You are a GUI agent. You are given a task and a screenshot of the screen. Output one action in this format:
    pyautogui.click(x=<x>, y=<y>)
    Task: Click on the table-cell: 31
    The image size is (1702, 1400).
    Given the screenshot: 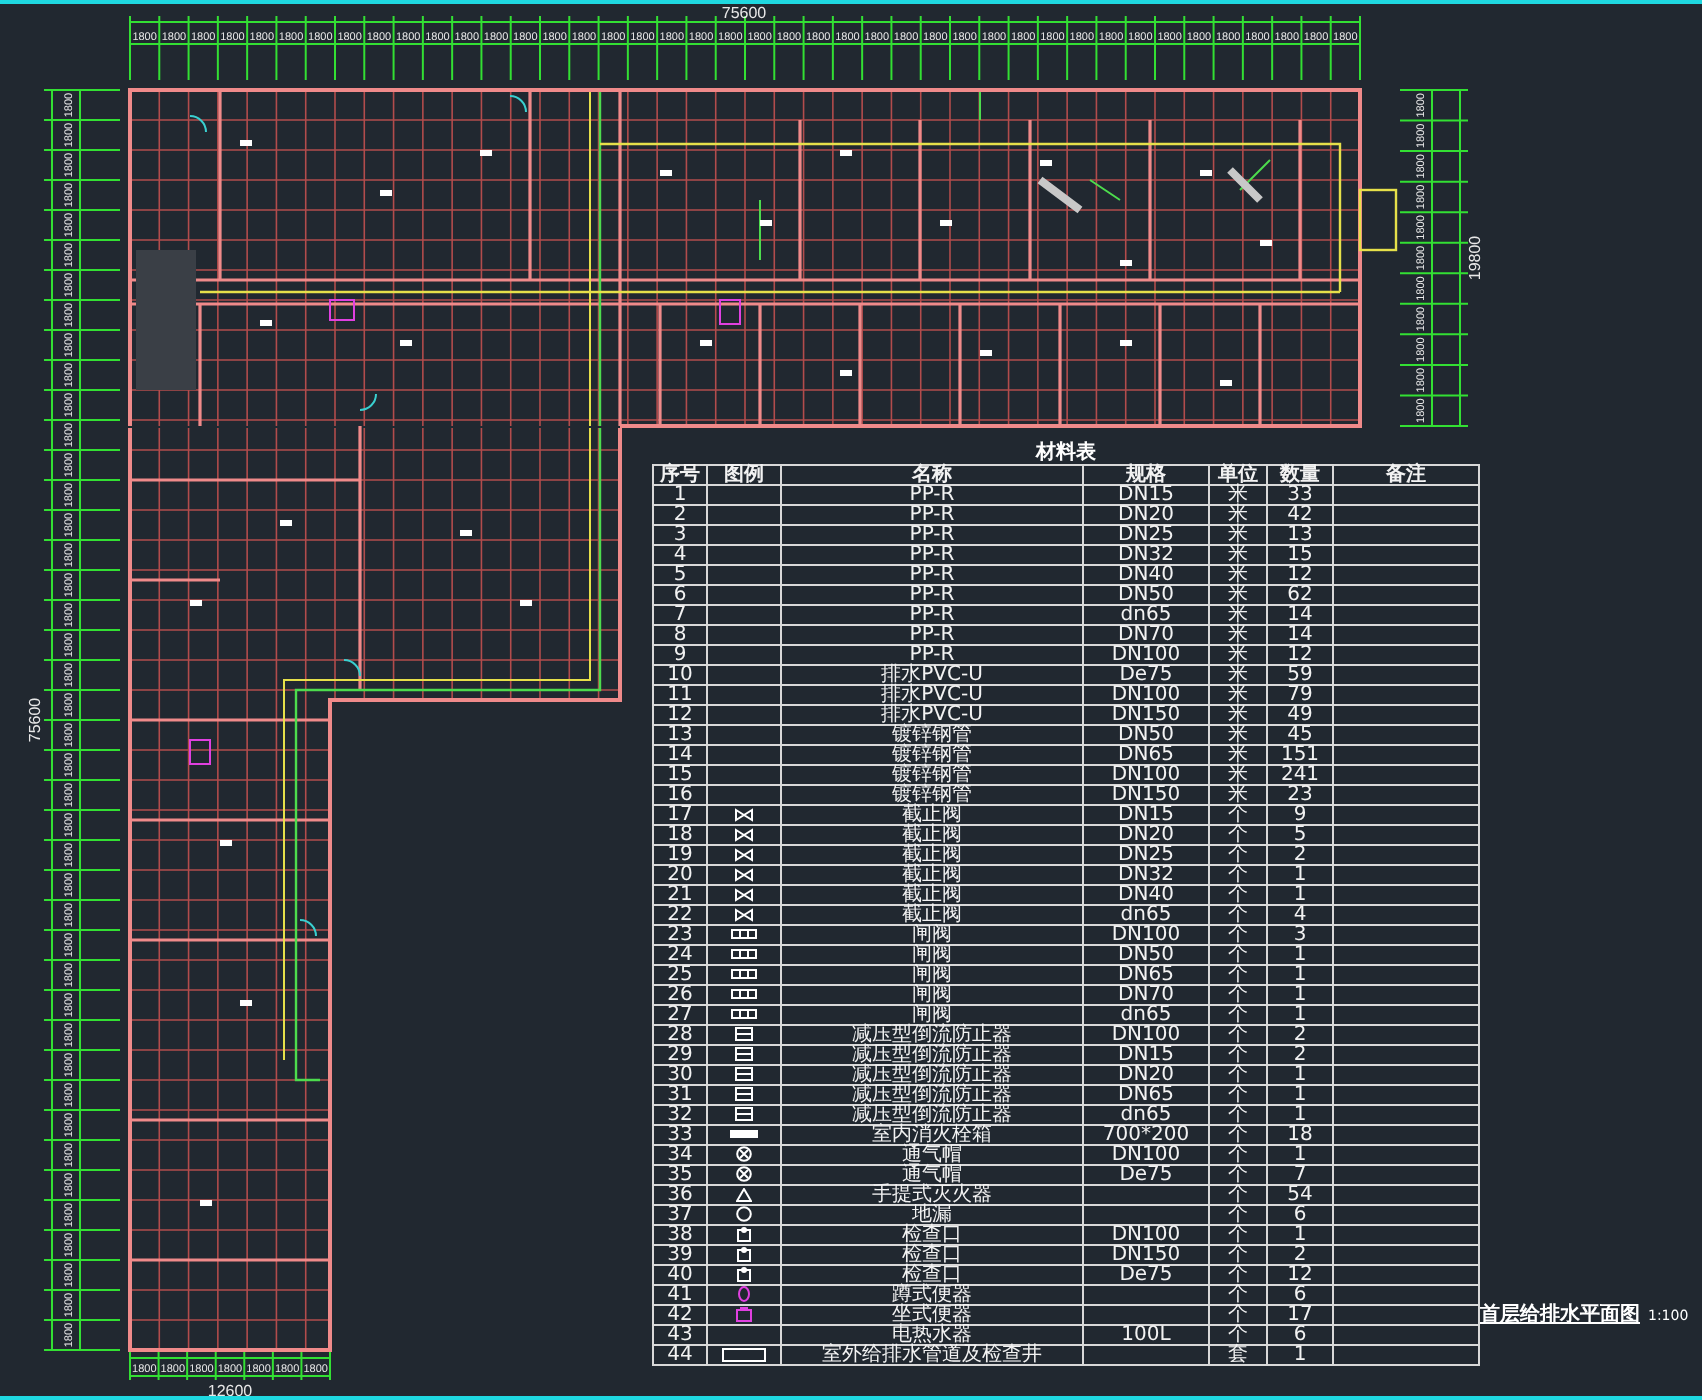 What is the action you would take?
    pyautogui.click(x=680, y=1095)
    